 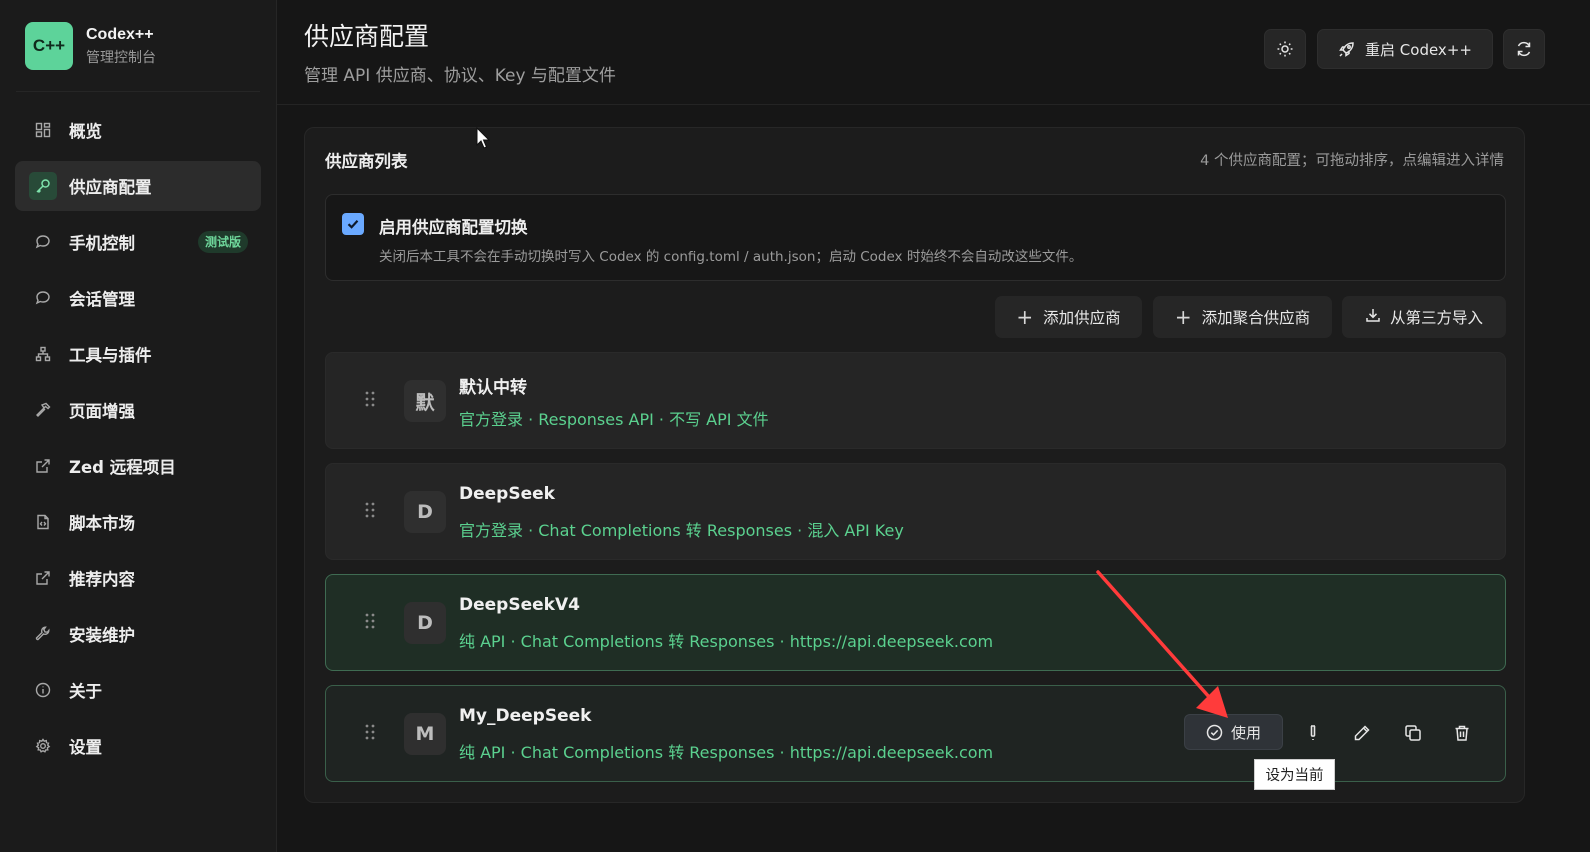 I want to click on enable-switch-label: 启用供应商配置切换, so click(x=453, y=226).